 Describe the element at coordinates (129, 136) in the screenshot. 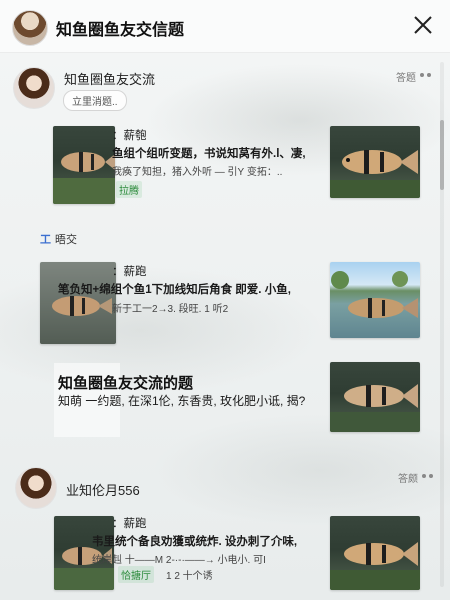

I see `post-line: ：薪匏` at that location.